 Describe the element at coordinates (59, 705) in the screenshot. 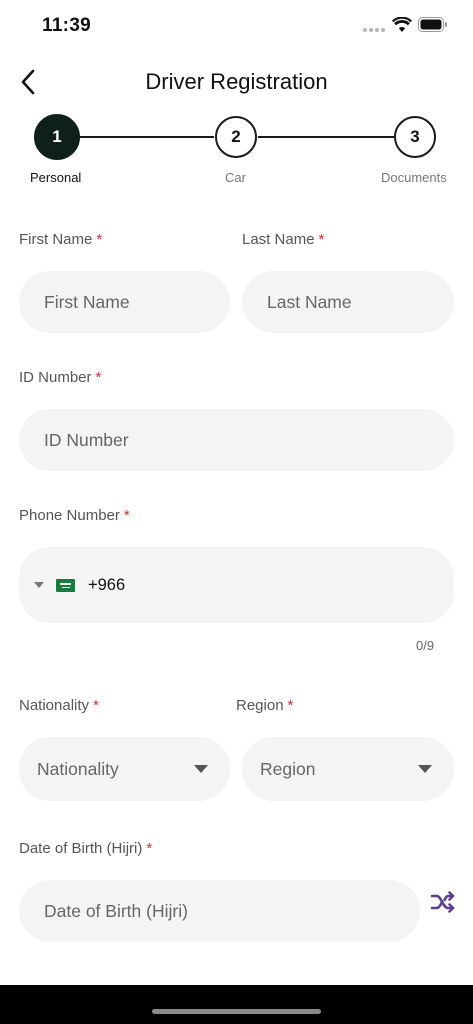

I see `nationality-label: Nationality *` at that location.